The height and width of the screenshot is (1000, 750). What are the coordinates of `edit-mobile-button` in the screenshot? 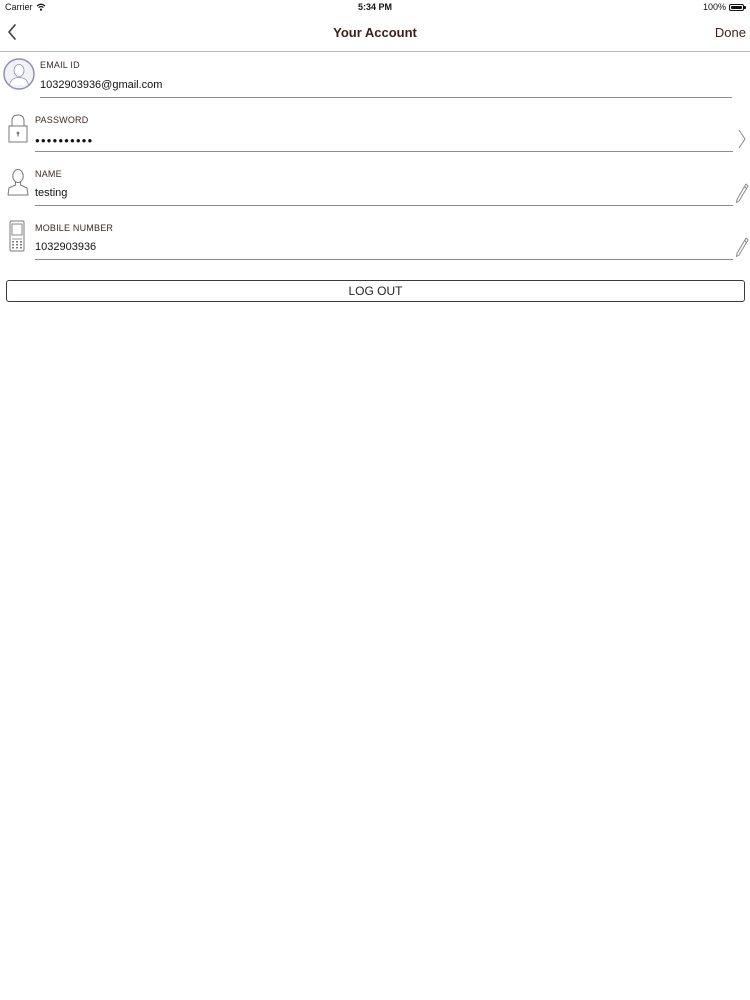 It's located at (742, 249).